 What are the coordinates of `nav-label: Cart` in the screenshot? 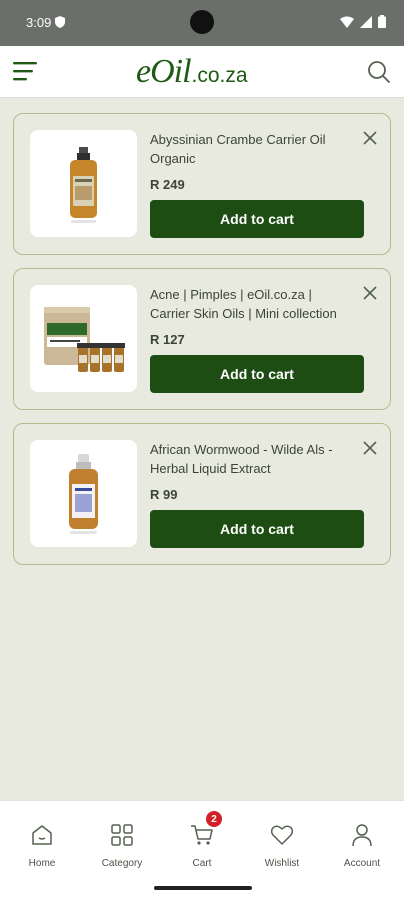 It's located at (202, 863).